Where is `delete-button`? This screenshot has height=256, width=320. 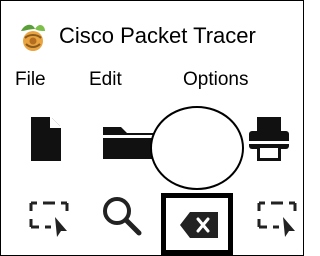 delete-button is located at coordinates (197, 224).